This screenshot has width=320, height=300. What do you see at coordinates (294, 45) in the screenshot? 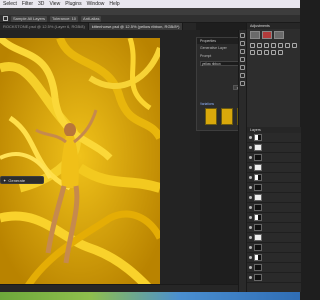
I see `color-balance-icon` at bounding box center [294, 45].